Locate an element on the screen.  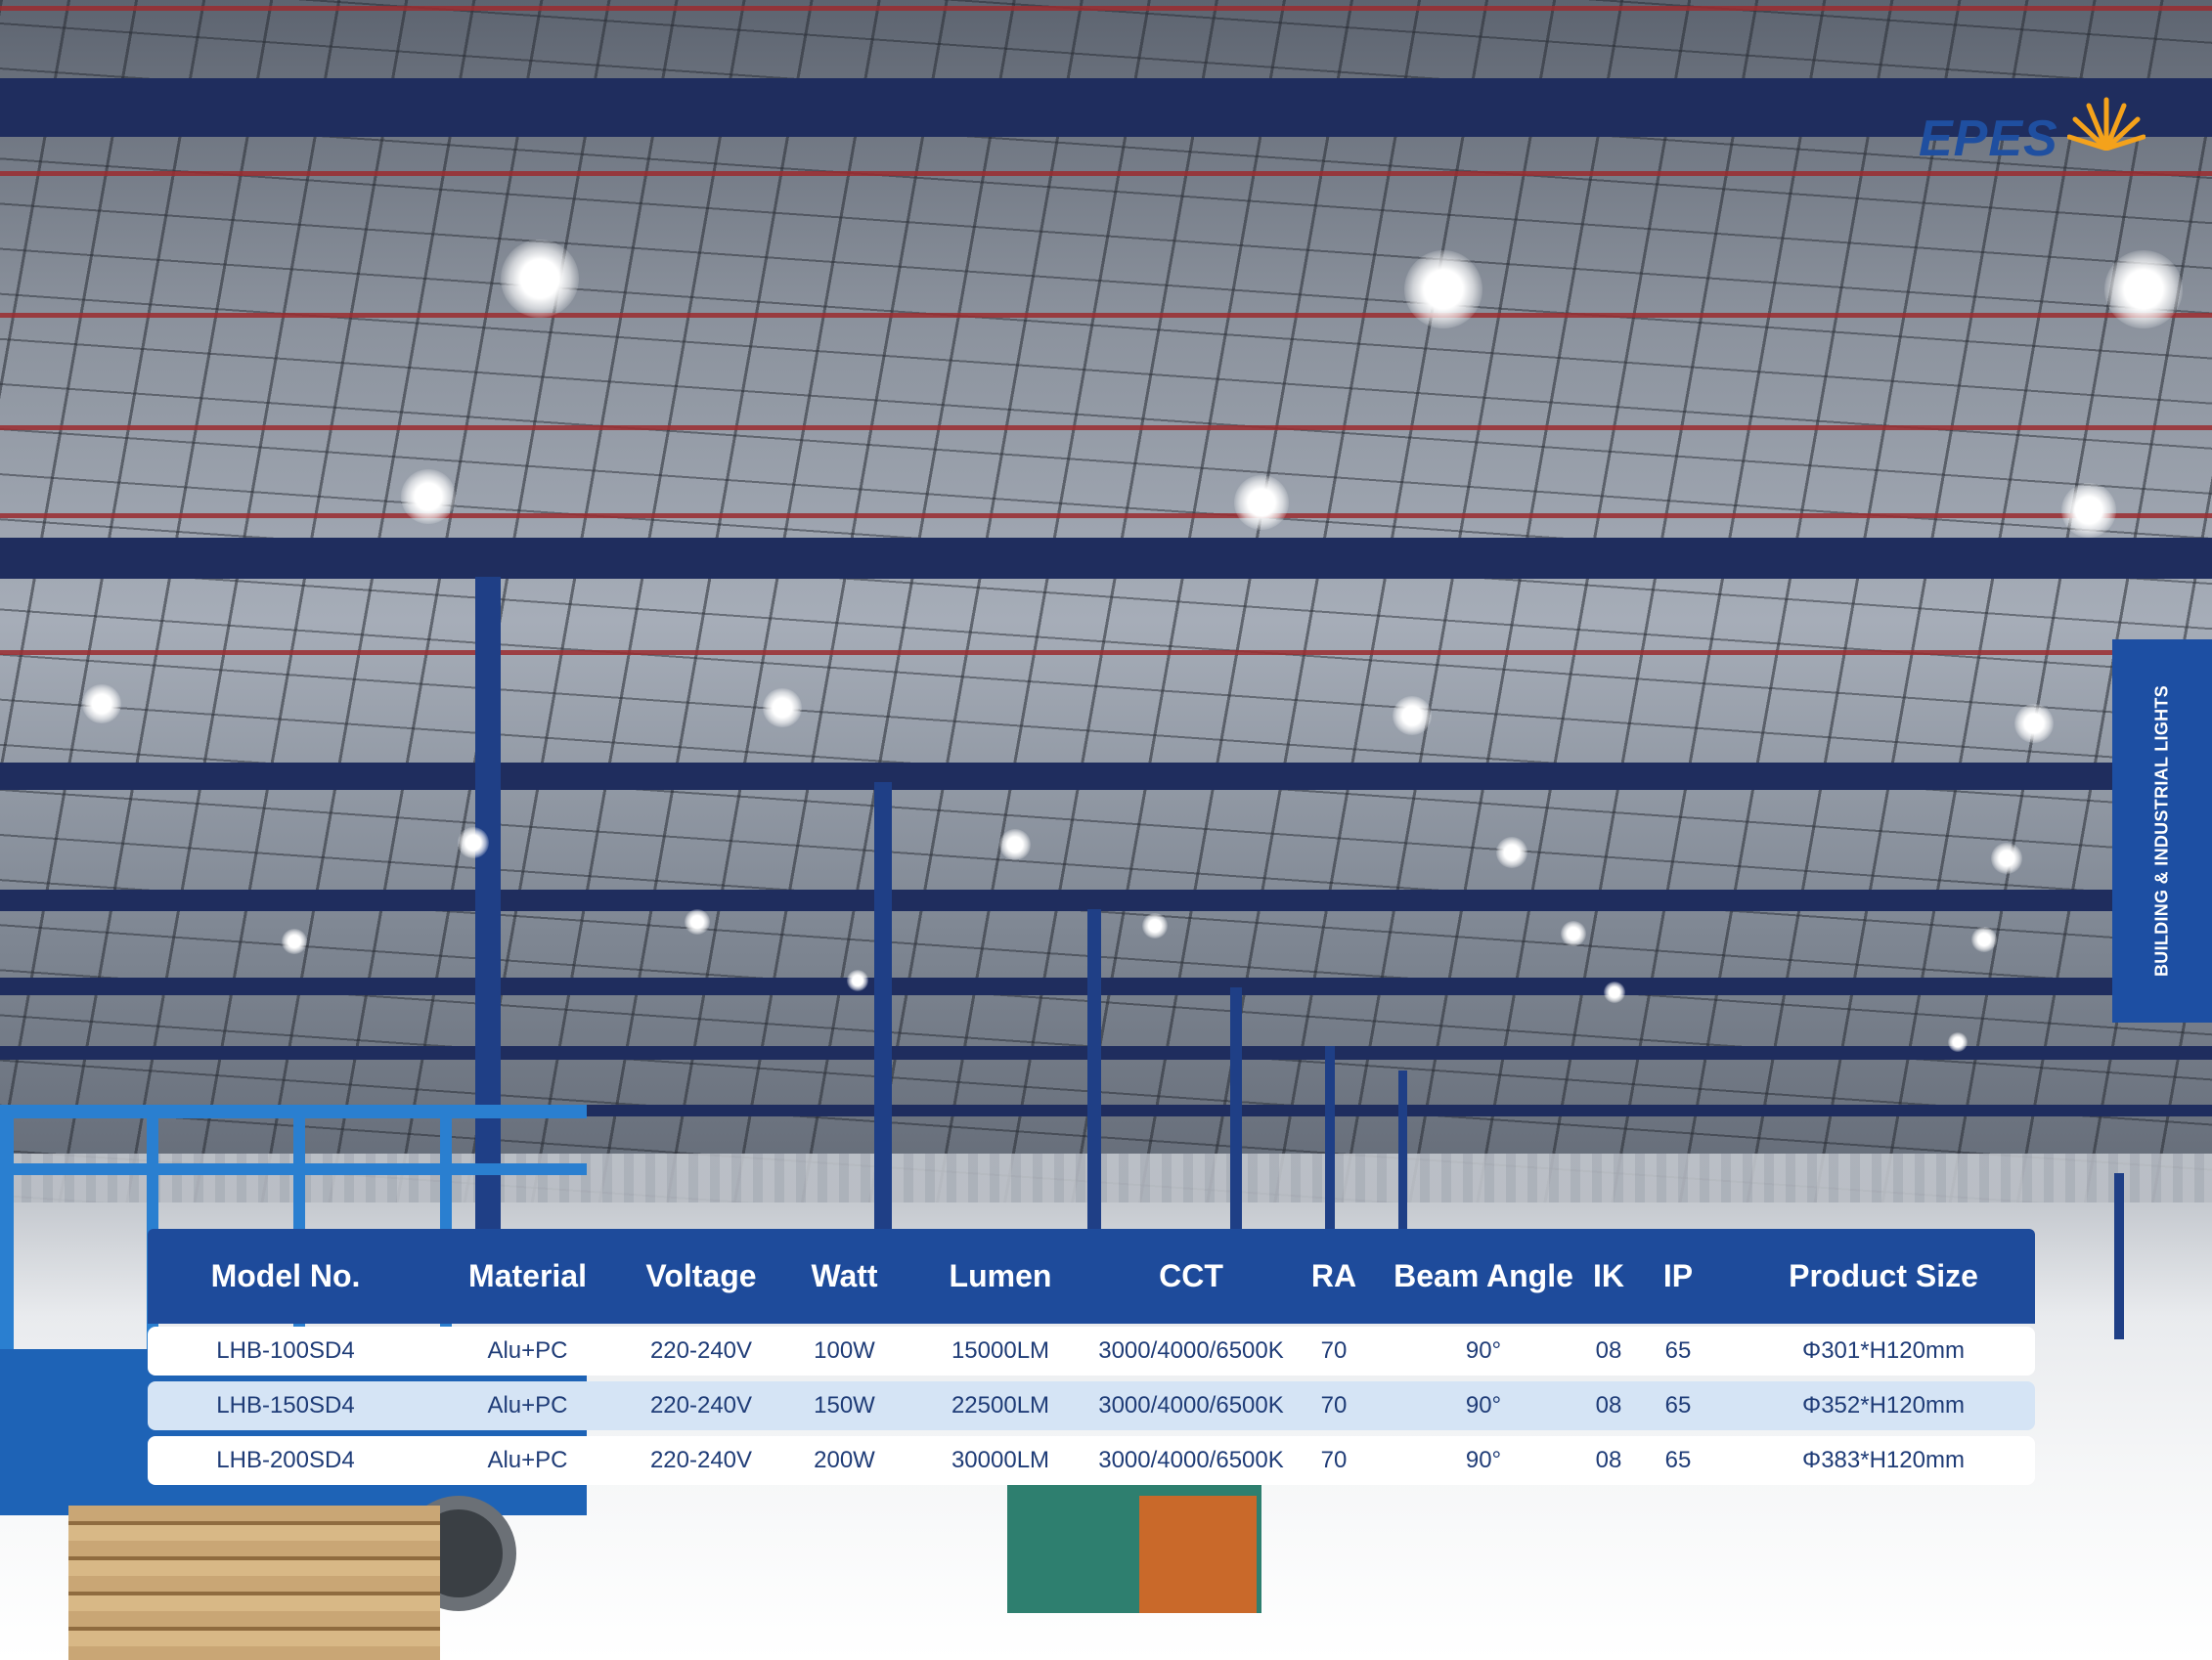
cell-model-no: LHB-150SD4 is located at coordinates (285, 1405).